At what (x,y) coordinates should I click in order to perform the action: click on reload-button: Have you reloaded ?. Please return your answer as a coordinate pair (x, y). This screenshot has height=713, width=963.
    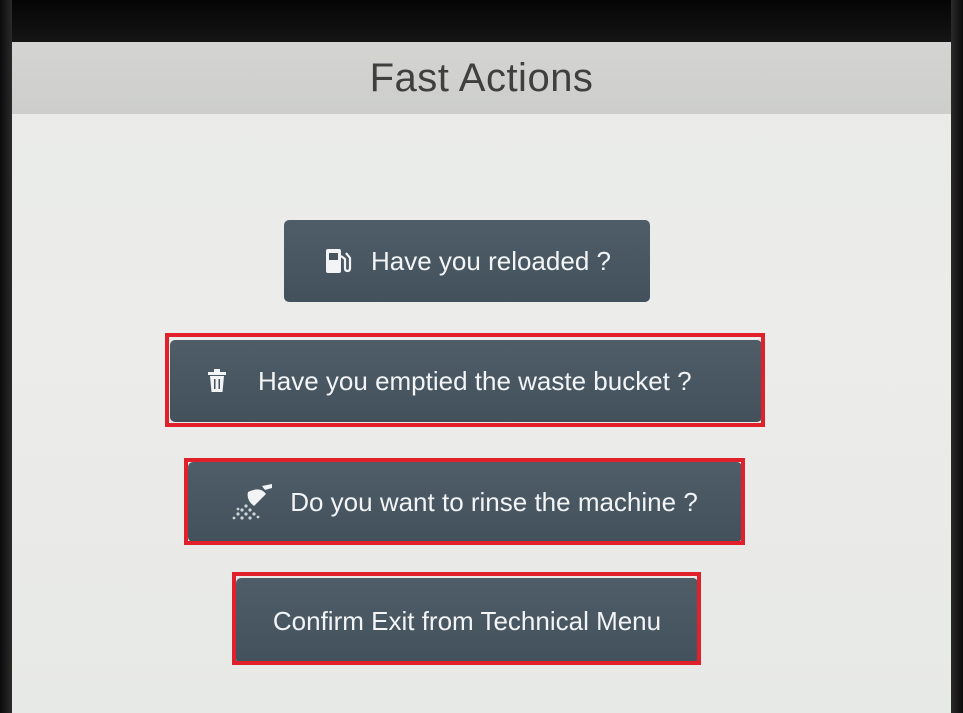
    Looking at the image, I should click on (467, 261).